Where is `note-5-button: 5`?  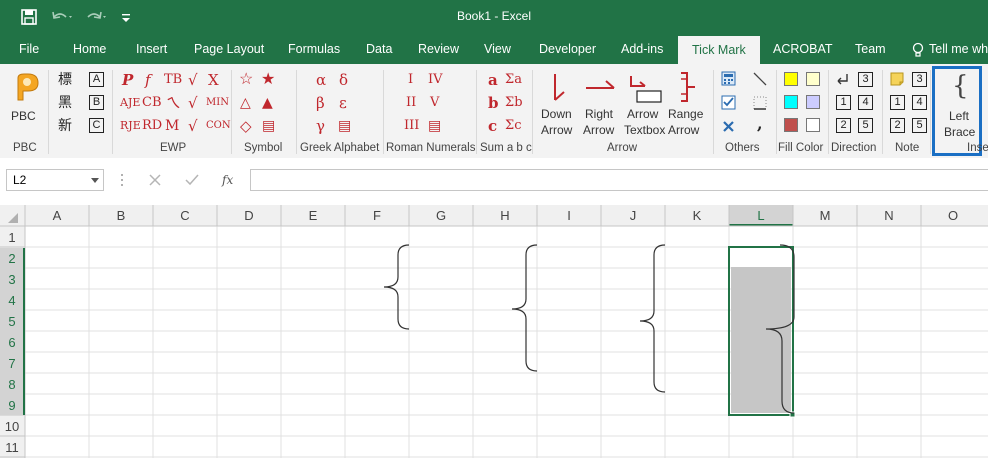
note-5-button: 5 is located at coordinates (919, 125).